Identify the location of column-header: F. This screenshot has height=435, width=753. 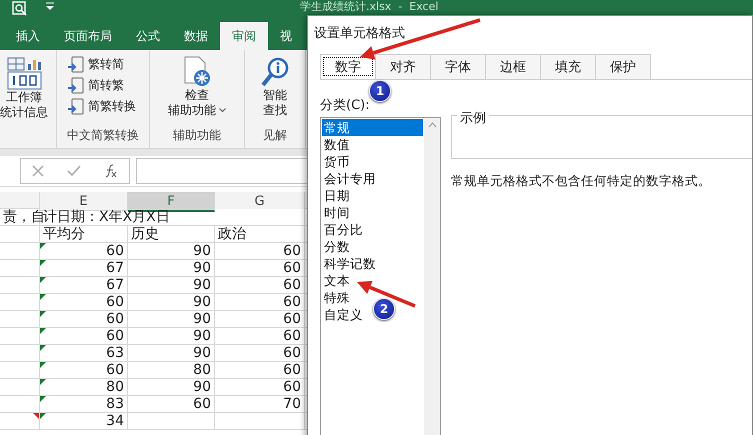
(171, 202).